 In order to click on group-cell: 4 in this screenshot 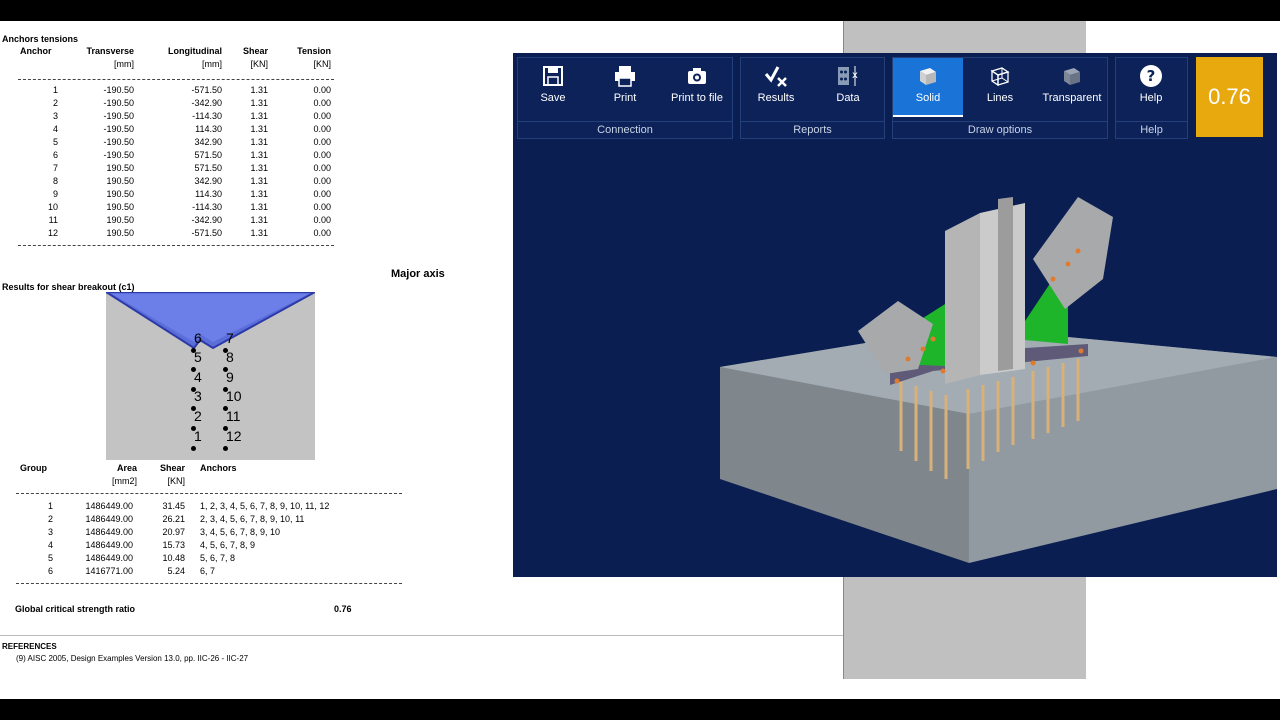, I will do `click(50, 545)`.